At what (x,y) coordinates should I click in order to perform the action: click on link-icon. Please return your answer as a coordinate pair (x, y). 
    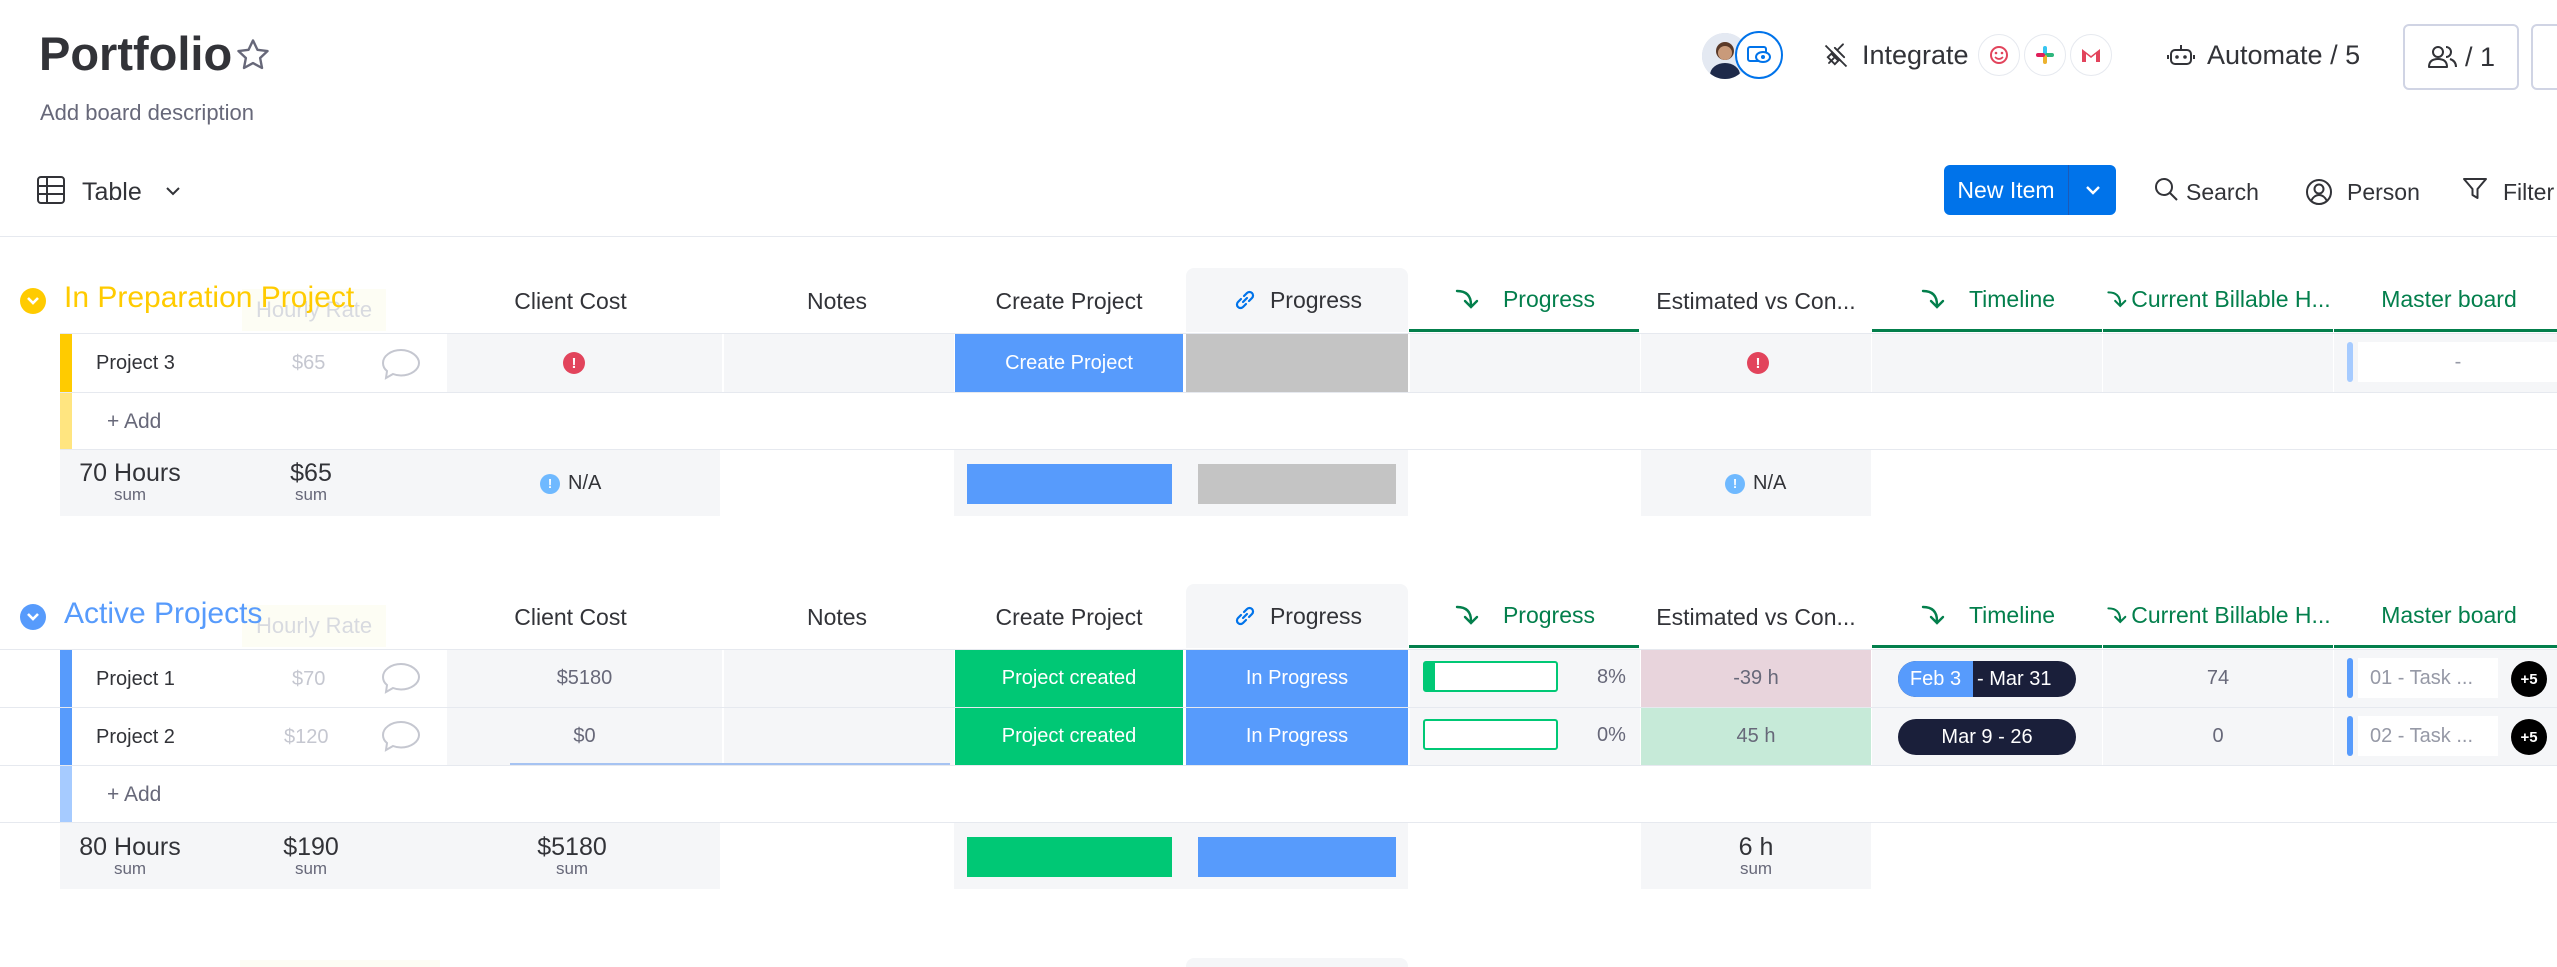
    Looking at the image, I should click on (1245, 616).